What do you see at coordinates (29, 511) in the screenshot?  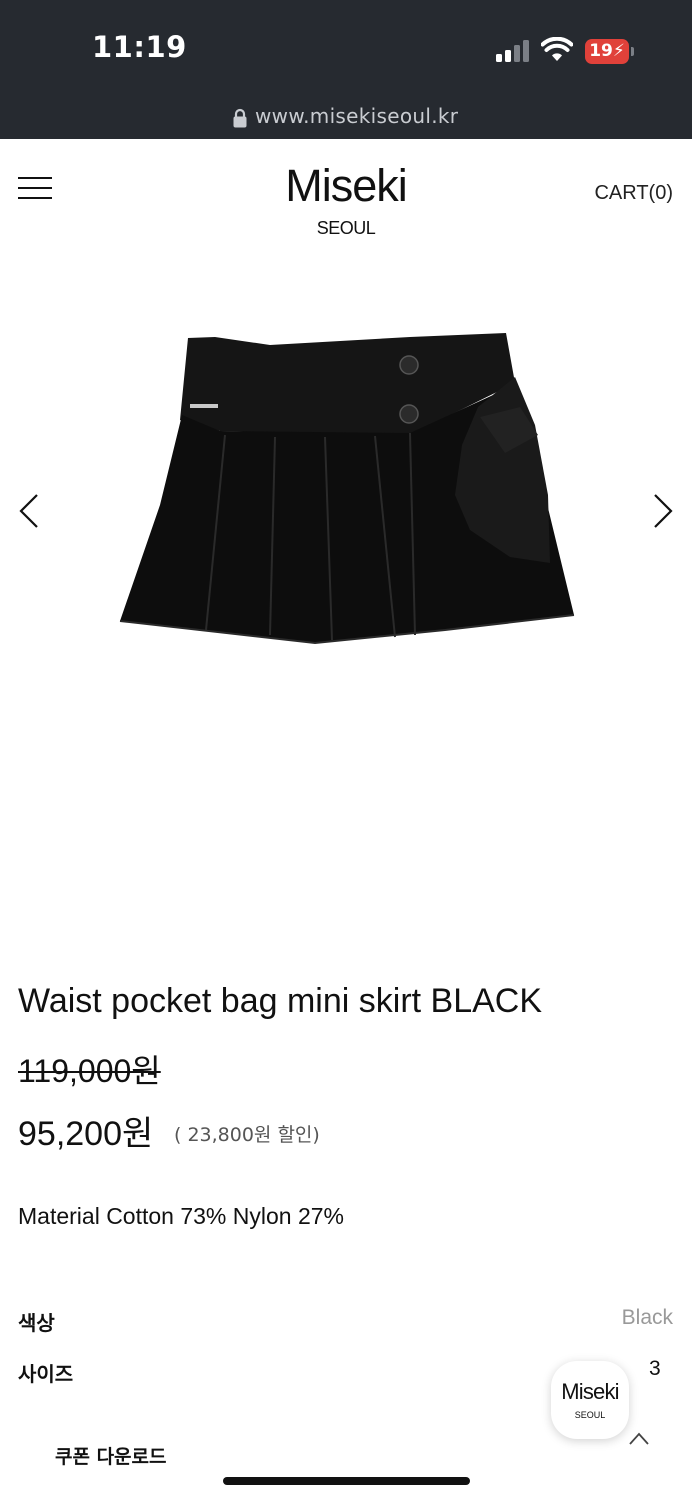 I see `chevron-left-icon` at bounding box center [29, 511].